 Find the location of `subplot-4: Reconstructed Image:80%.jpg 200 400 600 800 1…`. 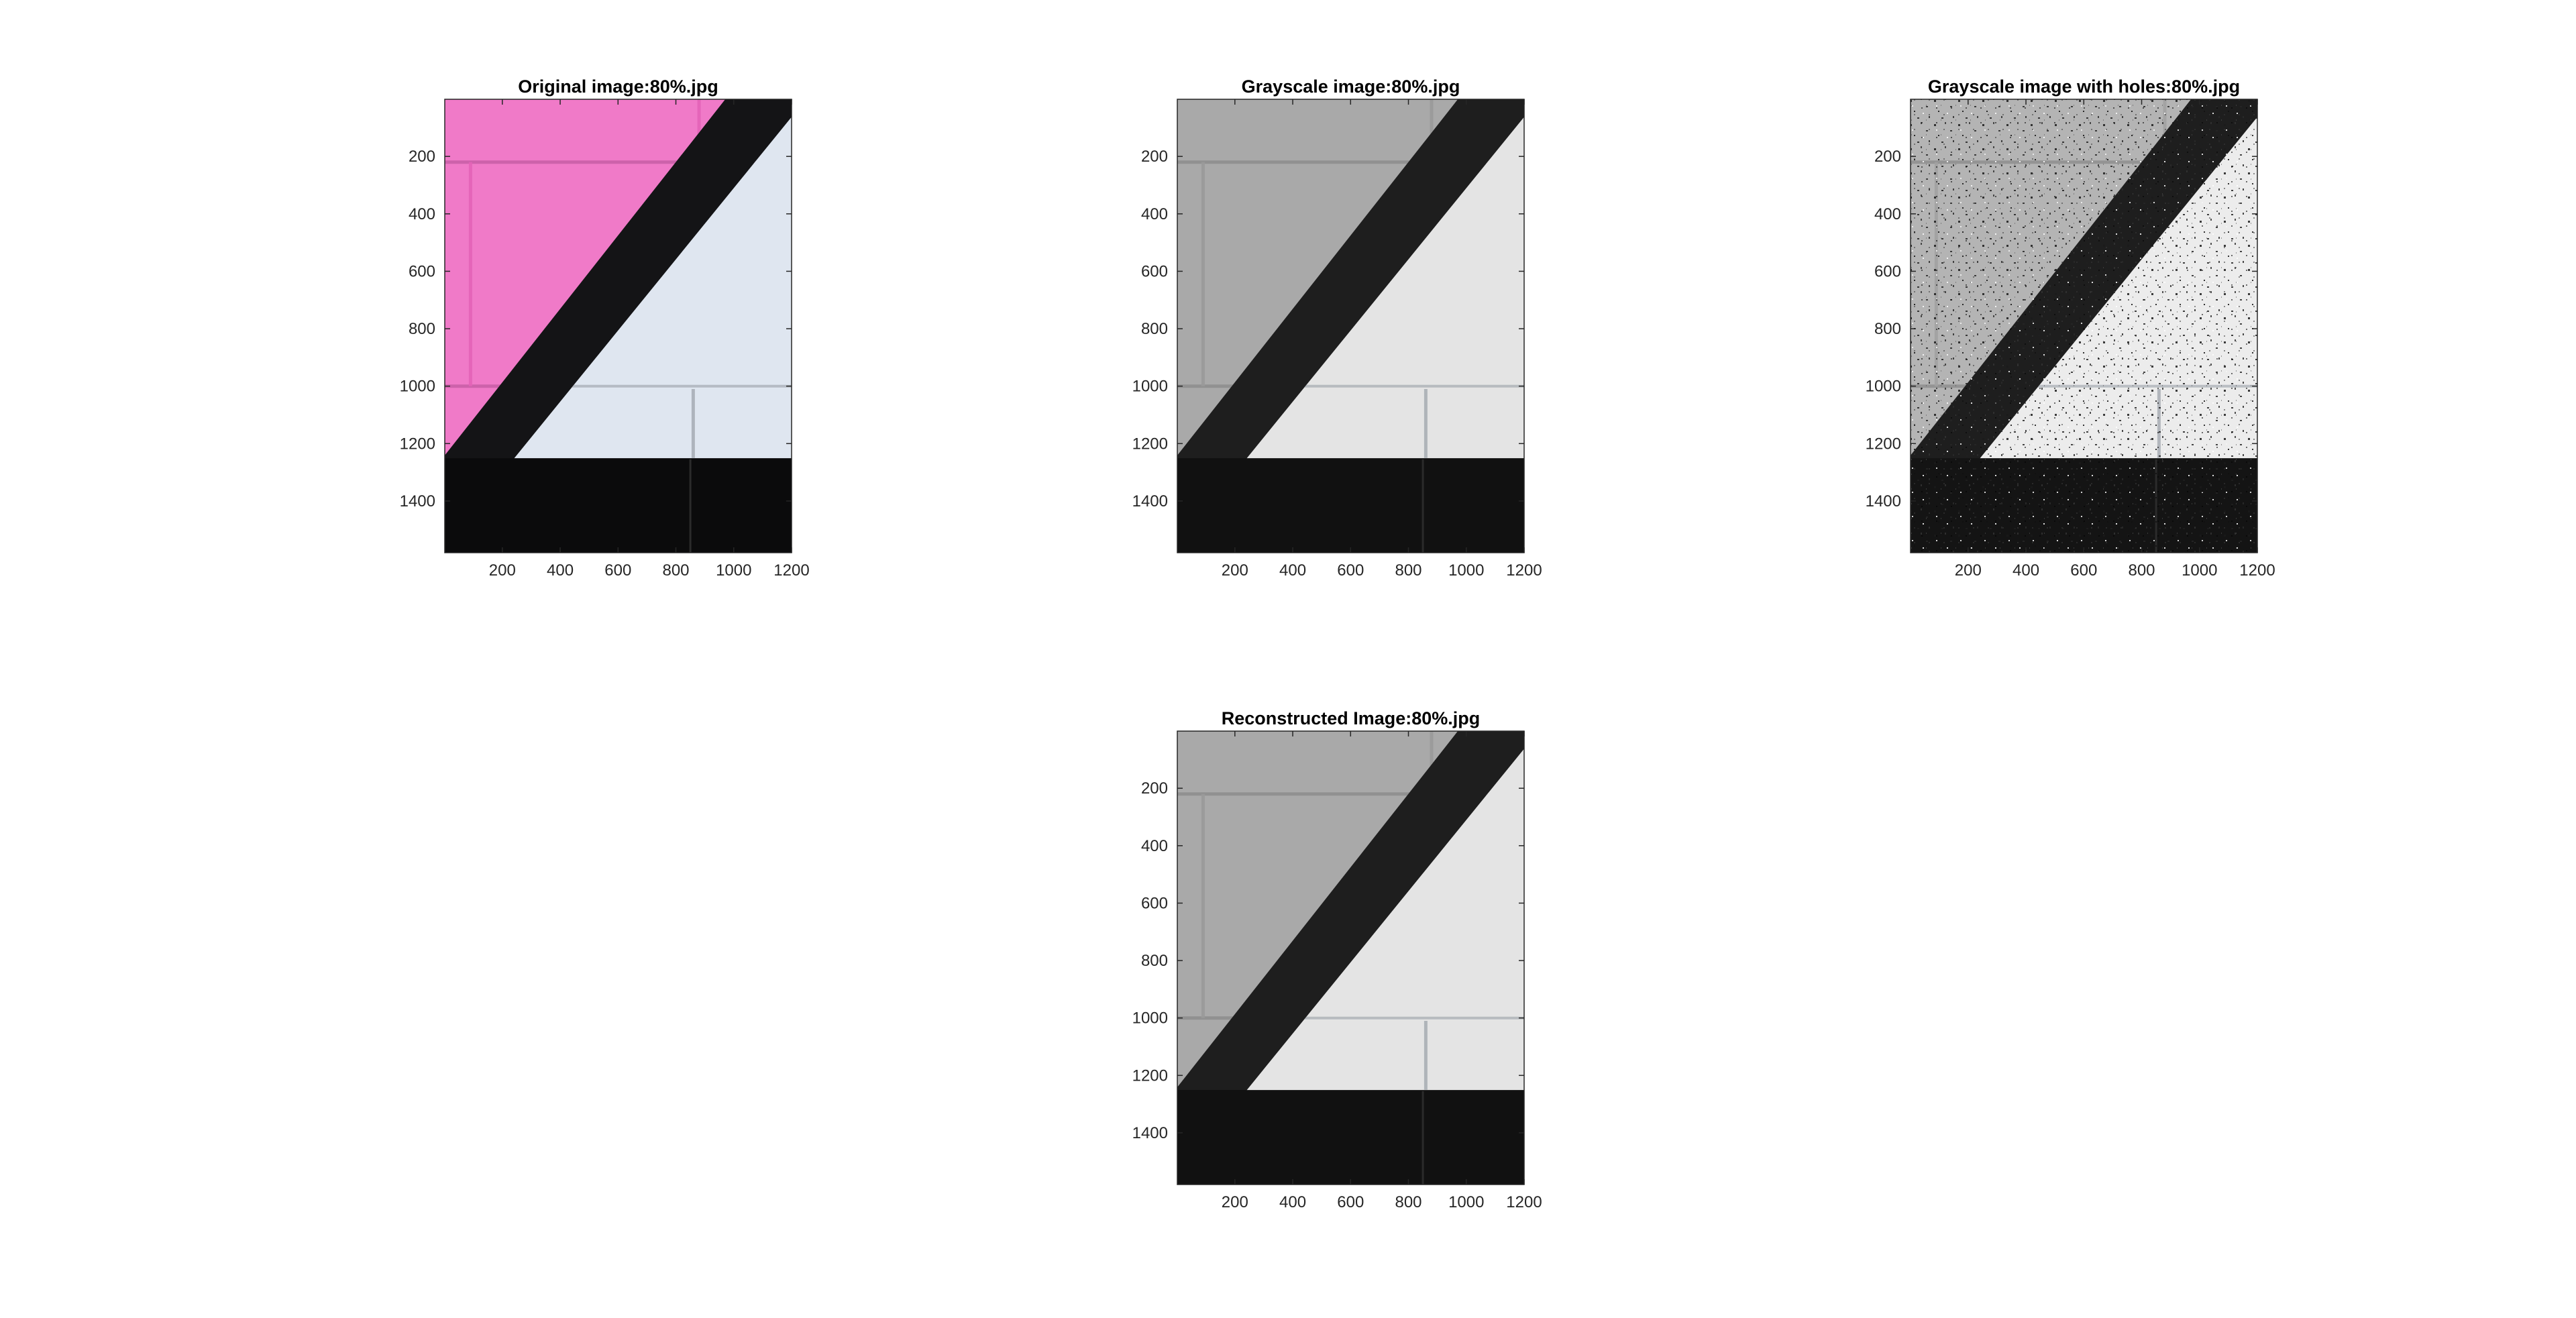

subplot-4: Reconstructed Image:80%.jpg 200 400 600 800 1… is located at coordinates (1337, 959).